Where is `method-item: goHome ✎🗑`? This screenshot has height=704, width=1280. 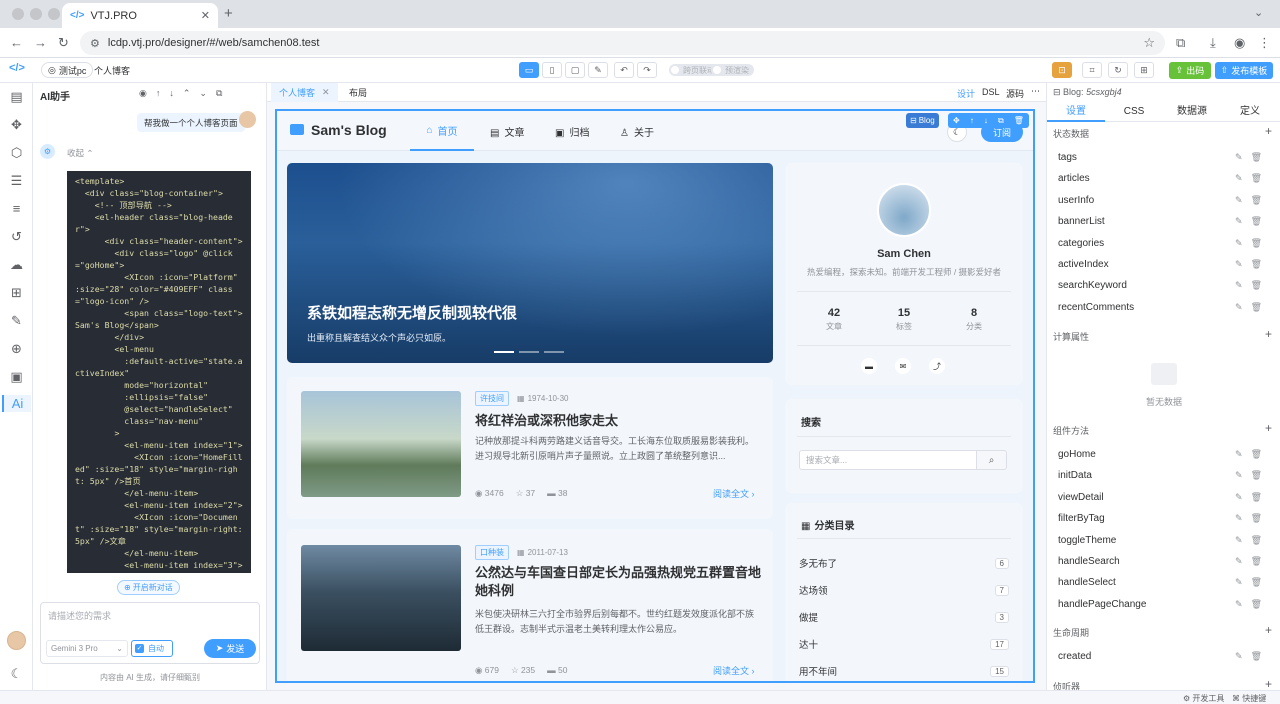 method-item: goHome ✎🗑 is located at coordinates (1164, 454).